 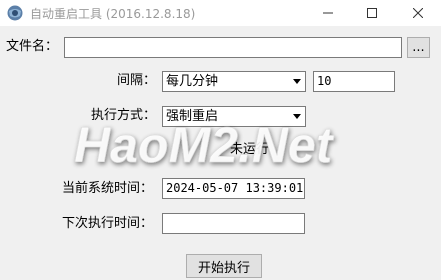 I want to click on file-label: 文件名：, so click(x=32, y=46).